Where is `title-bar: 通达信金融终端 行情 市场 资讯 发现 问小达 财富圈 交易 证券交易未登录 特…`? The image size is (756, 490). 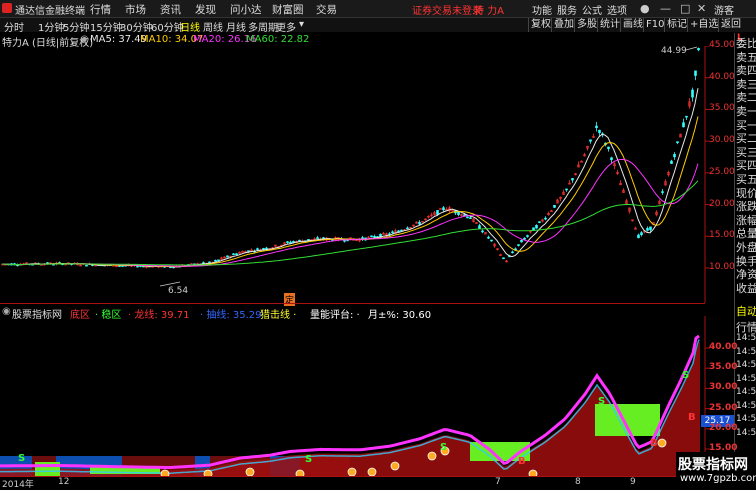 title-bar: 通达信金融终端 行情 市场 资讯 发现 问小达 财富圈 交易 证券交易未登录 特… is located at coordinates (378, 9).